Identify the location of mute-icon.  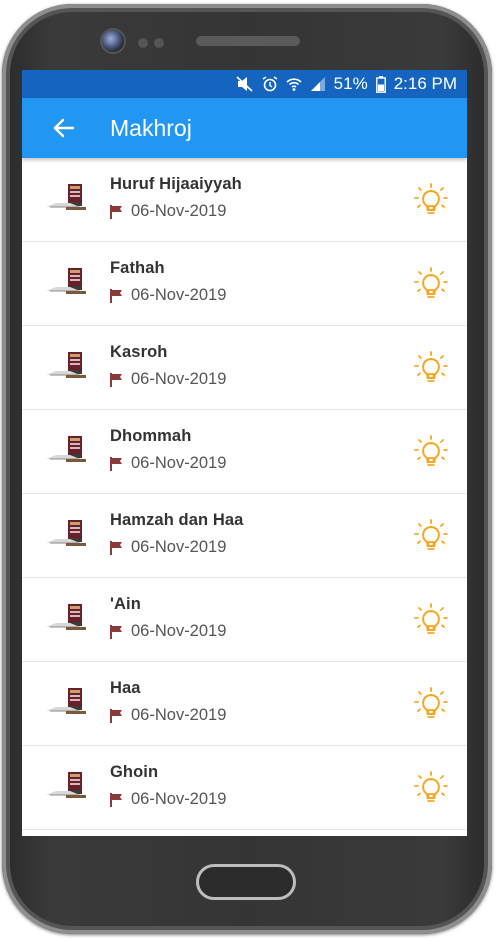
(244, 84).